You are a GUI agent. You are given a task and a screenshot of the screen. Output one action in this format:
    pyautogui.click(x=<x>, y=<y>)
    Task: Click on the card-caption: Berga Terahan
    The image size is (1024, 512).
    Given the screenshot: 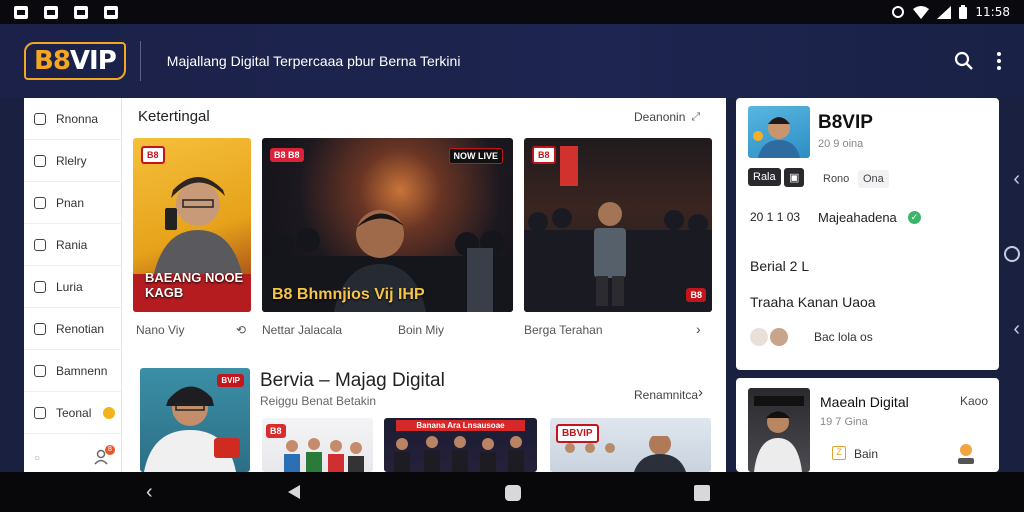 What is the action you would take?
    pyautogui.click(x=563, y=330)
    